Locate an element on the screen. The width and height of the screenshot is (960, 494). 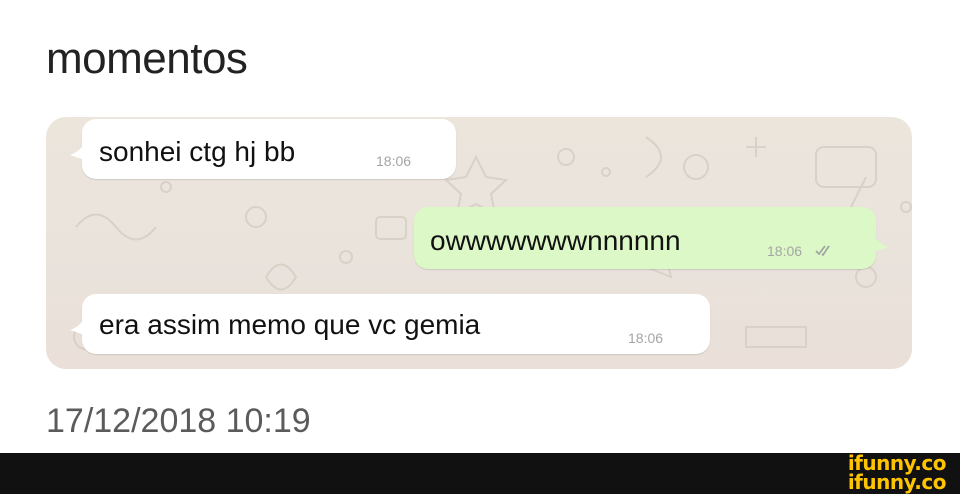
message-text: sonhei ctg hj bb is located at coordinates (197, 151).